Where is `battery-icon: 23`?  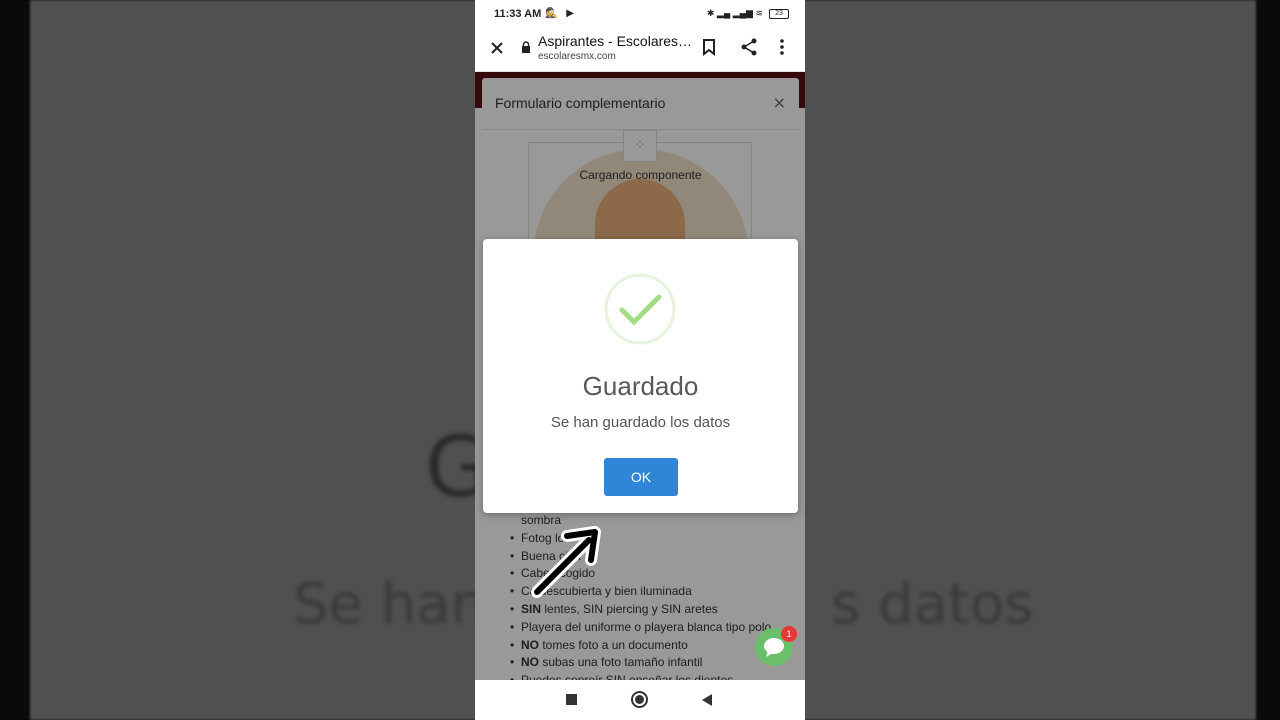
battery-icon: 23 is located at coordinates (779, 13).